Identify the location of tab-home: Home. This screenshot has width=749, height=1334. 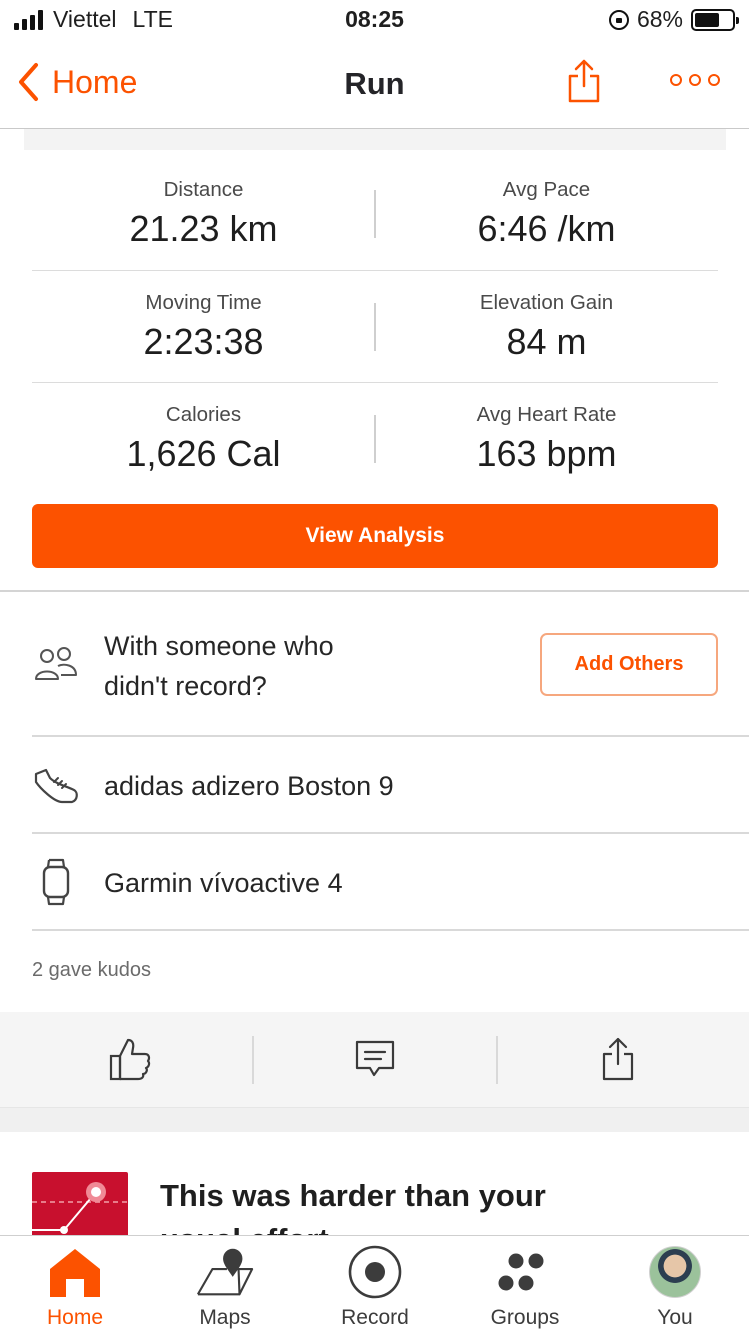
(75, 1285).